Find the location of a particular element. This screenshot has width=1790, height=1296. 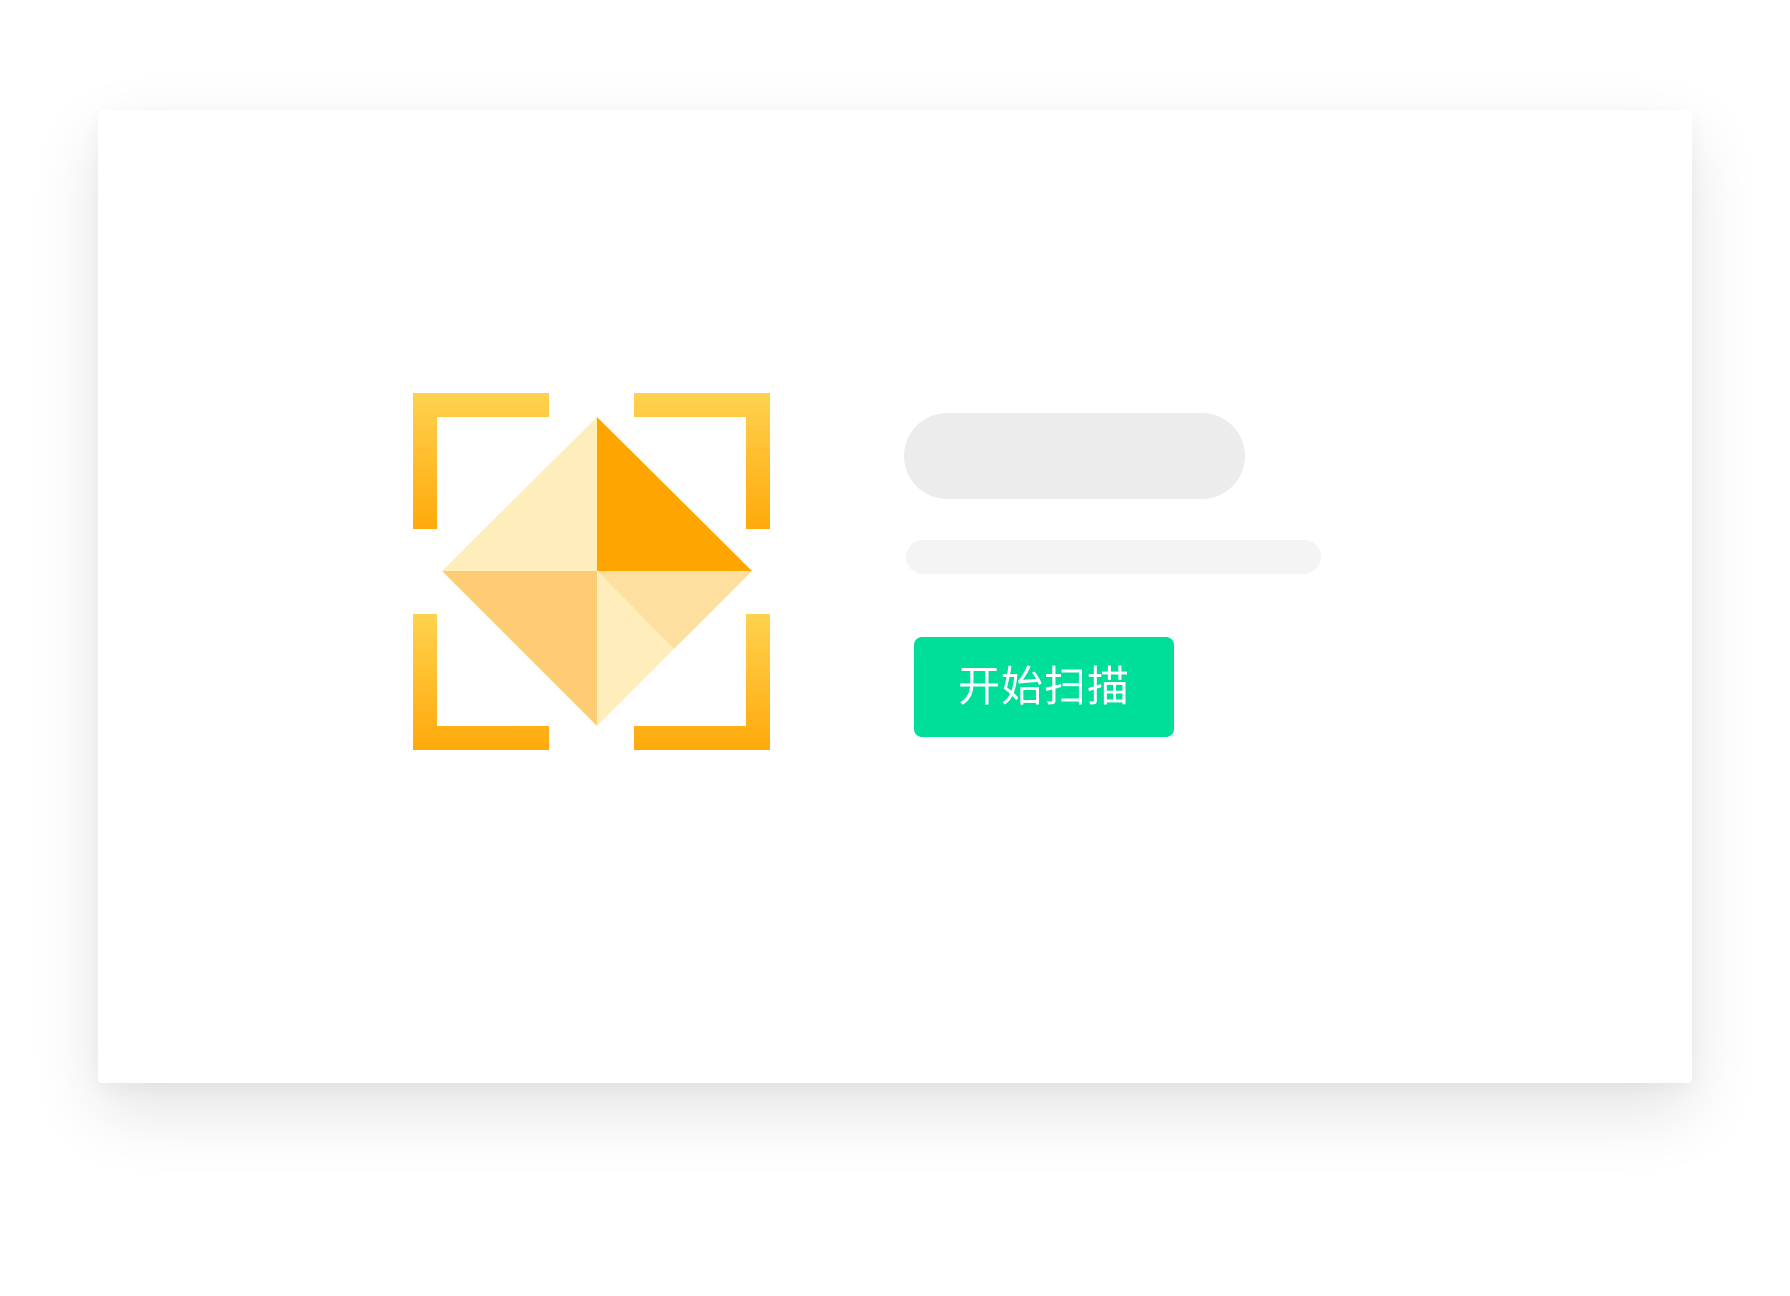

scan-frame-origami-icon is located at coordinates (591, 571).